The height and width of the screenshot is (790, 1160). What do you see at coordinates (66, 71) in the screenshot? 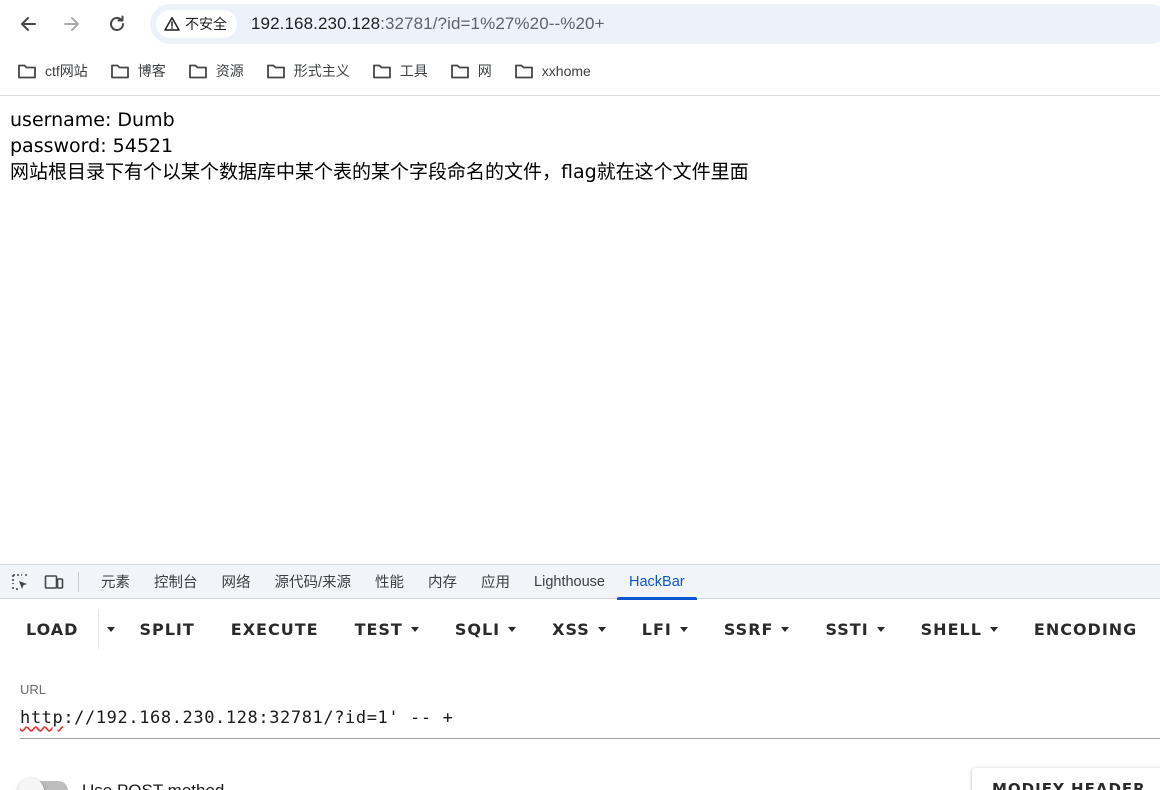
I see `bookmark-label: ctf网站` at bounding box center [66, 71].